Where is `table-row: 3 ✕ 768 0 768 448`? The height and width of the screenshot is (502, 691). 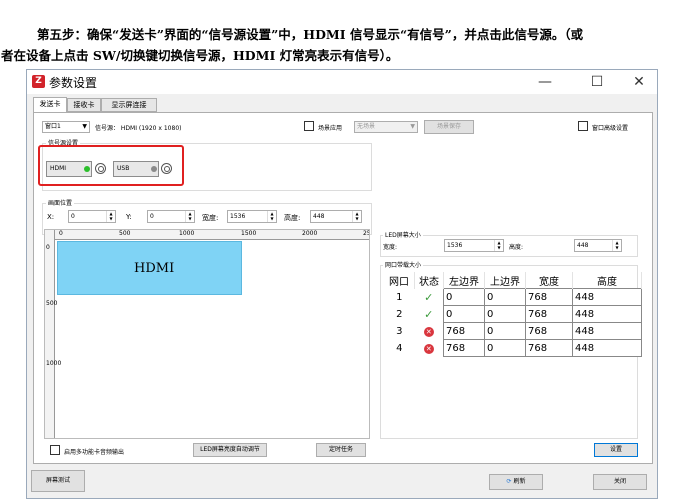 table-row: 3 ✕ 768 0 768 448 is located at coordinates (513, 331).